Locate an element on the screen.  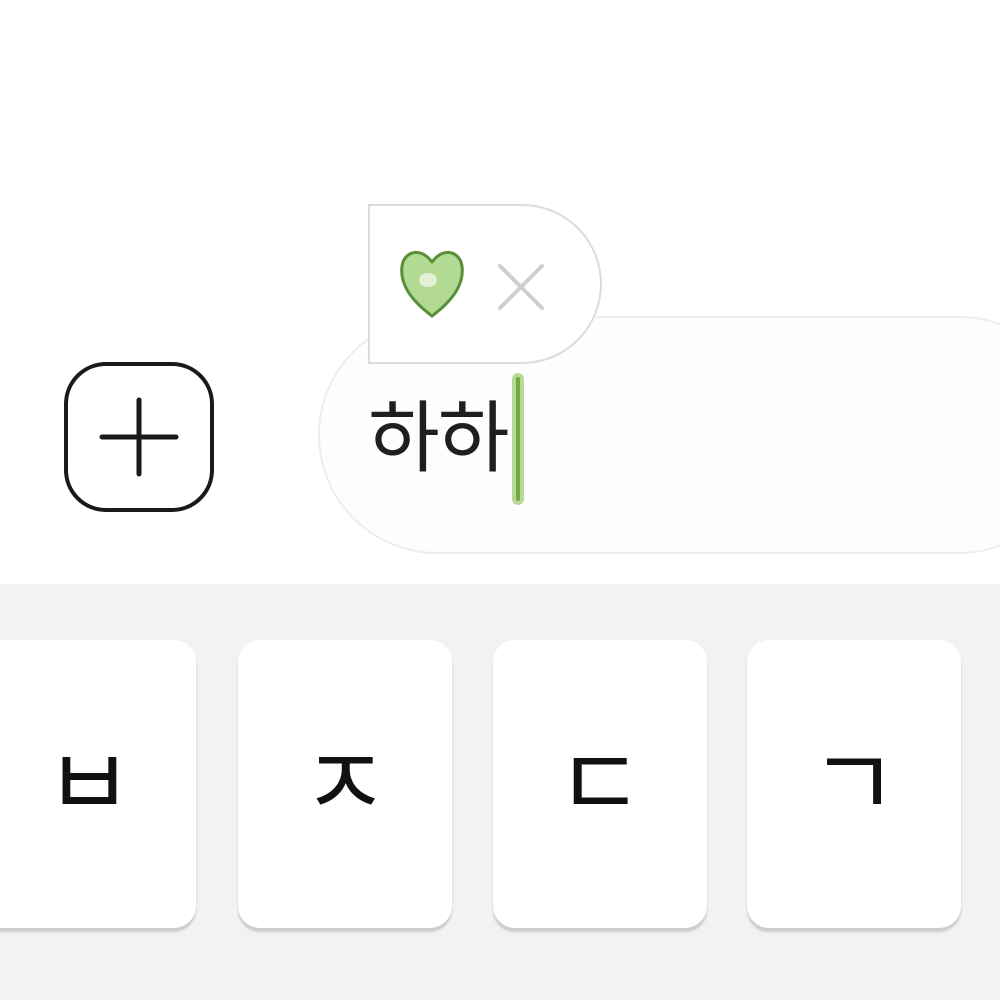
key-digeut: ㄷ is located at coordinates (600, 784).